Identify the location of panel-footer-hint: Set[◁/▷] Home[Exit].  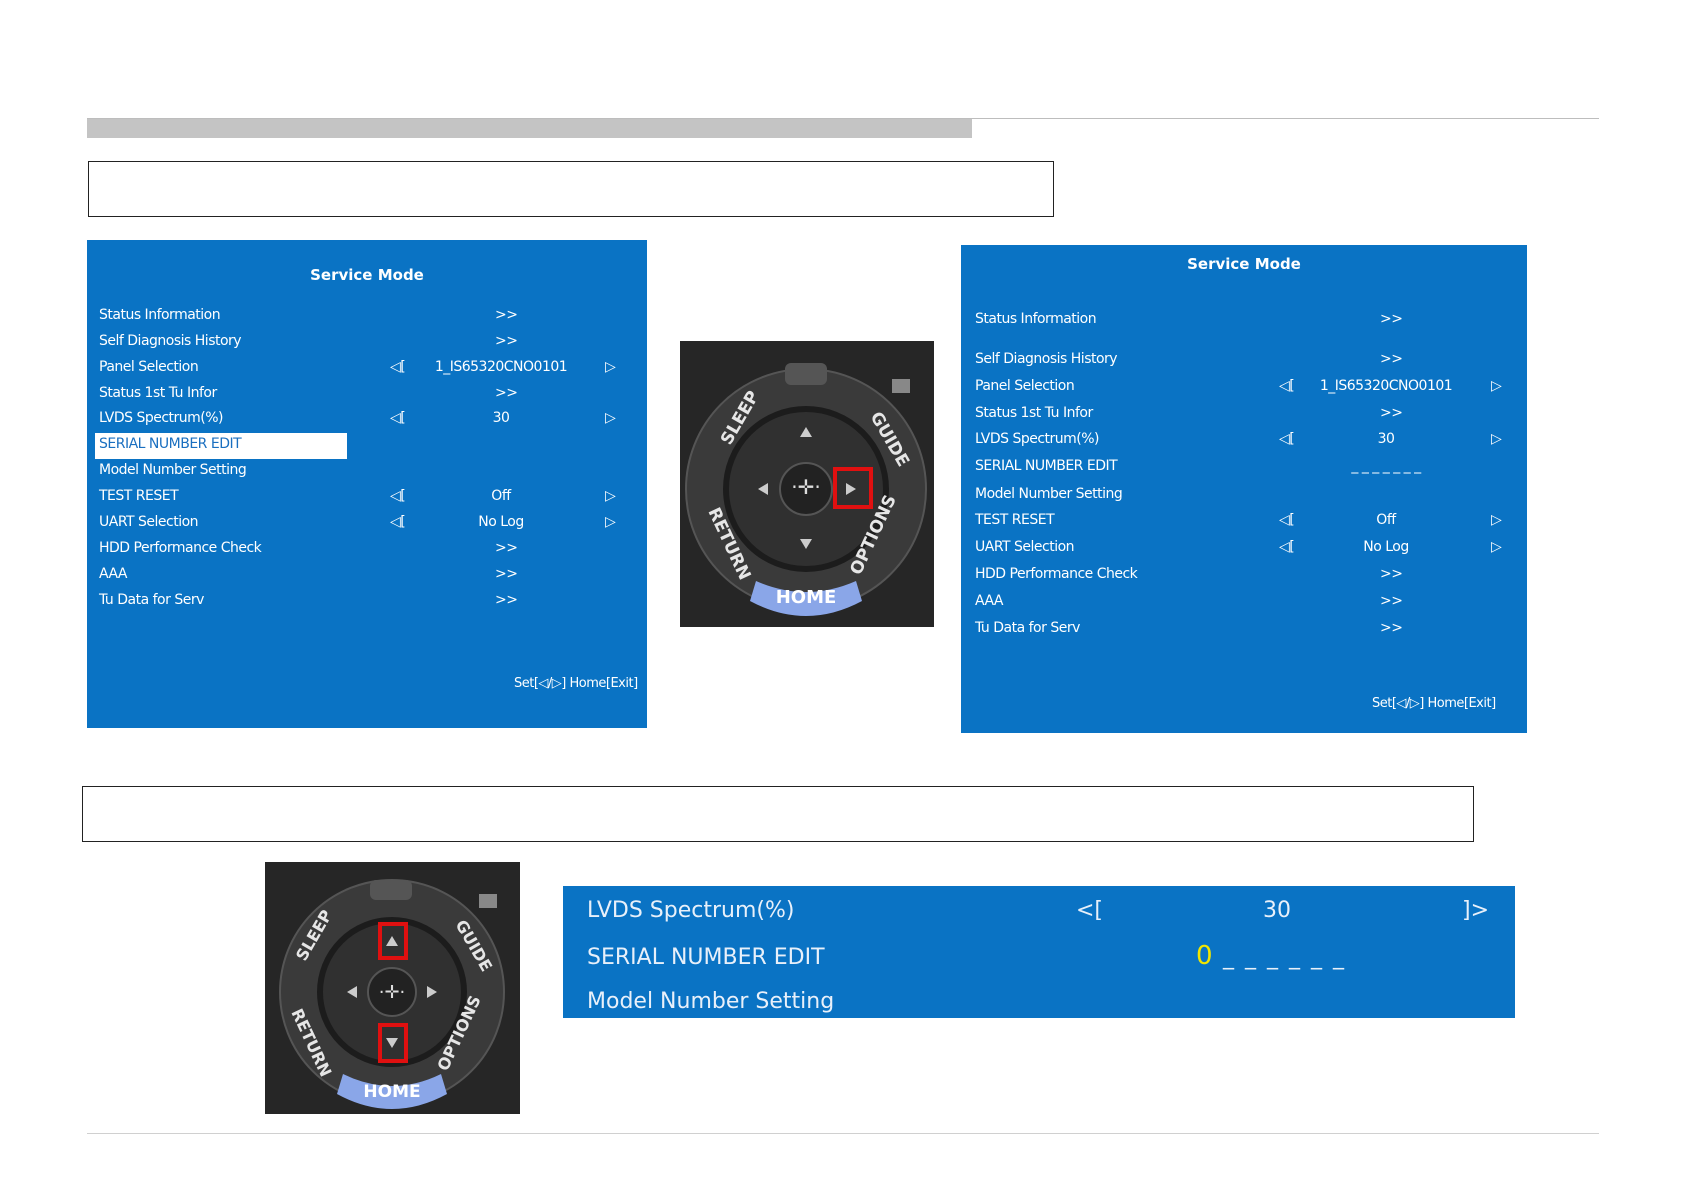
(1434, 703).